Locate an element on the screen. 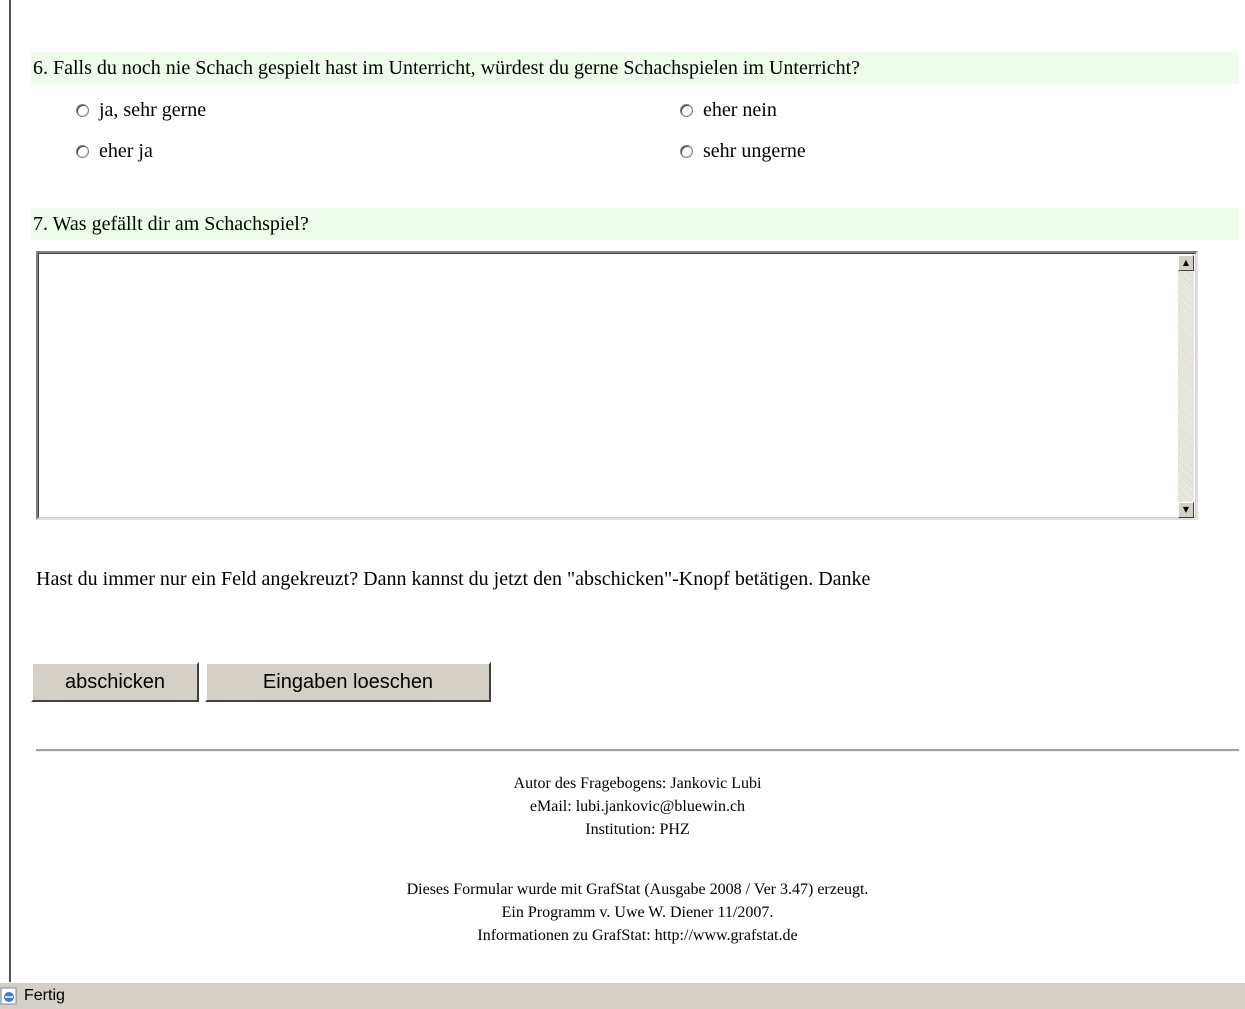  email-line: eMail: lubi.jankovic@bluewin.ch is located at coordinates (637, 806).